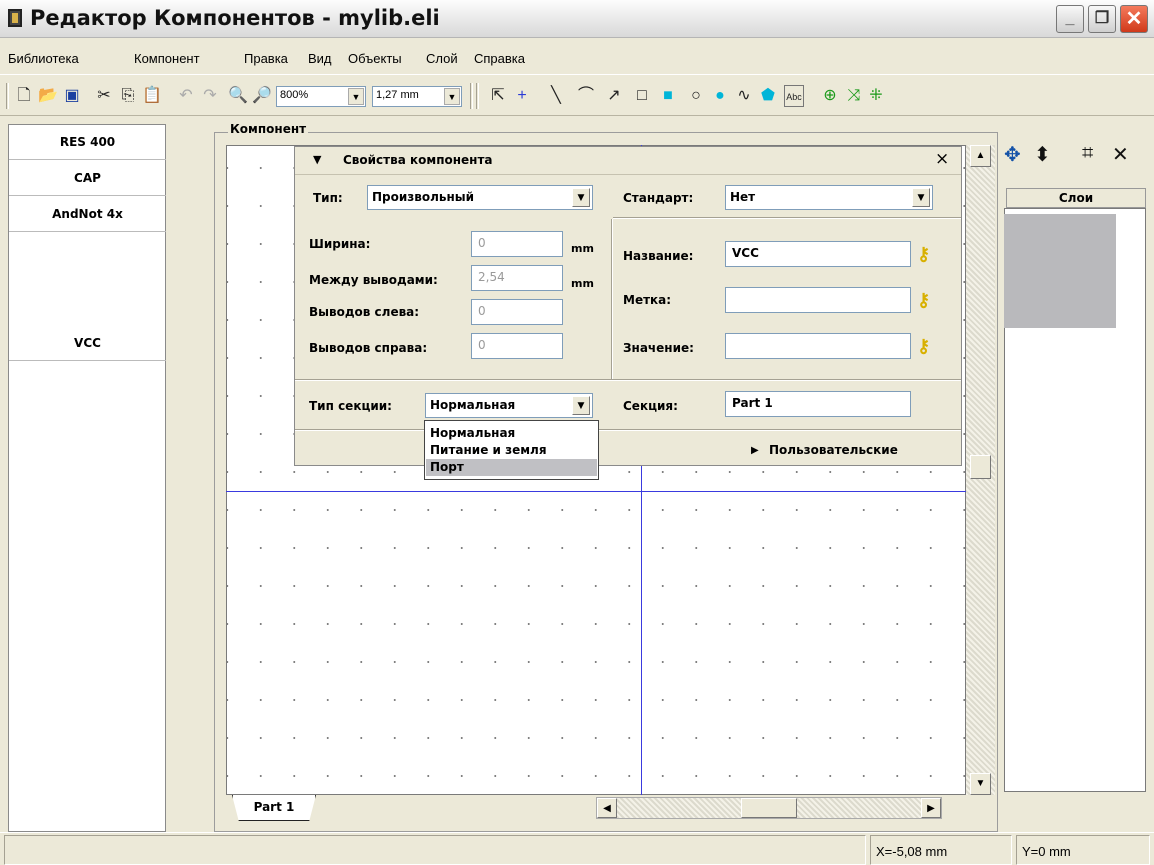 This screenshot has height=865, width=1154. Describe the element at coordinates (509, 405) in the screenshot. I see `section-type-select: Нормальная ▼` at that location.